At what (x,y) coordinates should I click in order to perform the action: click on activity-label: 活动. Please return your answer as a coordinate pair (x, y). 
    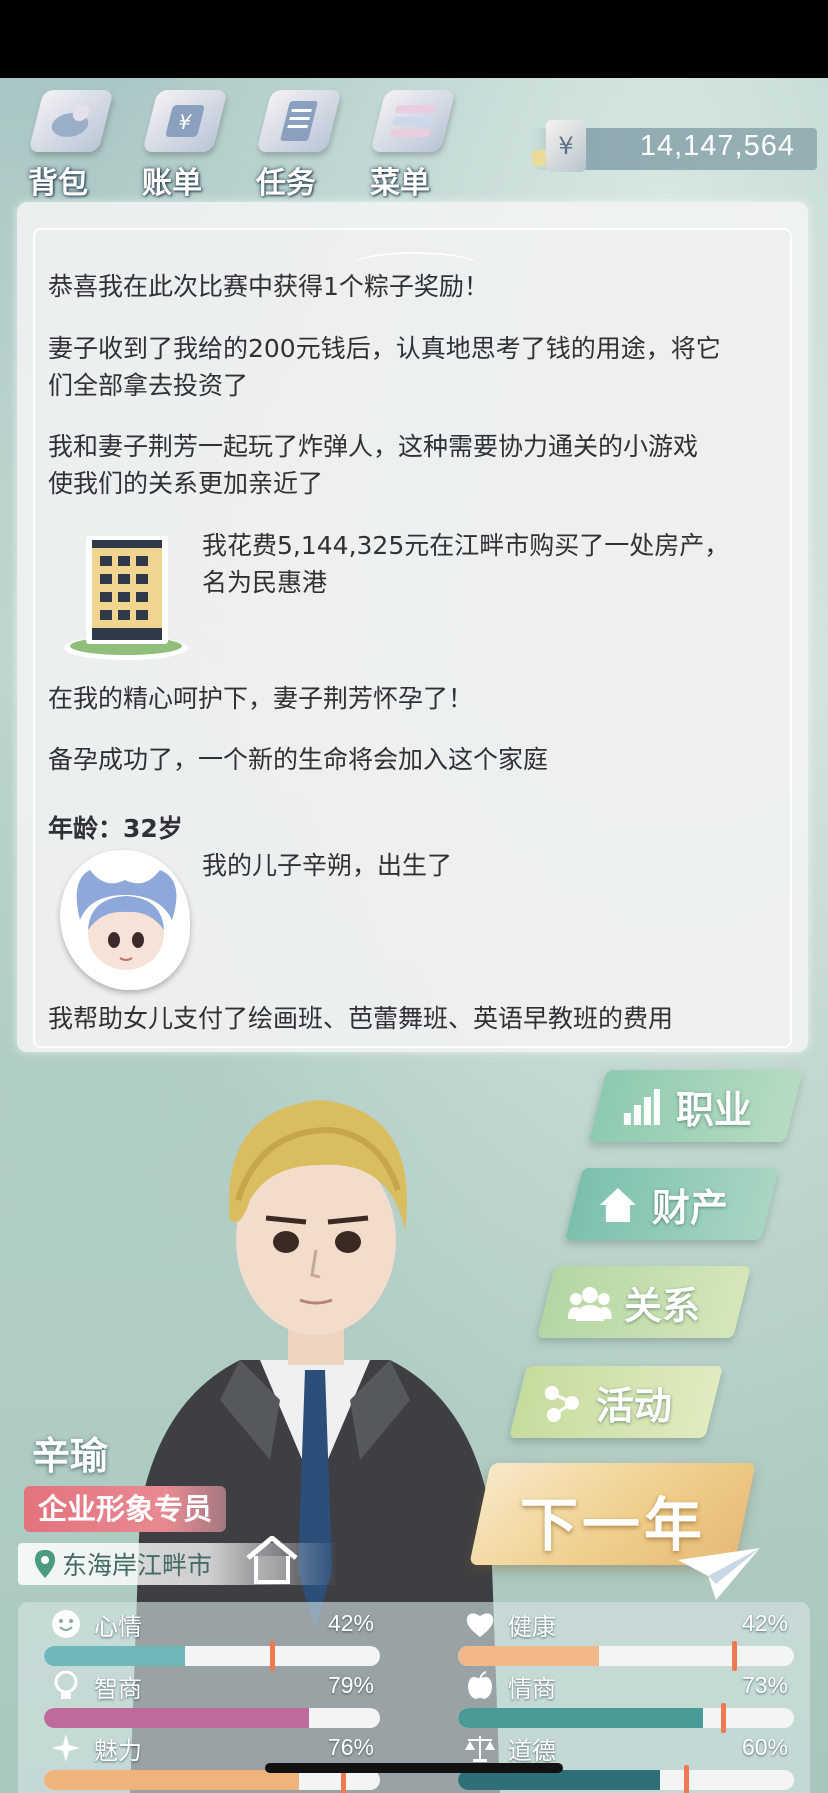
    Looking at the image, I should click on (634, 1405).